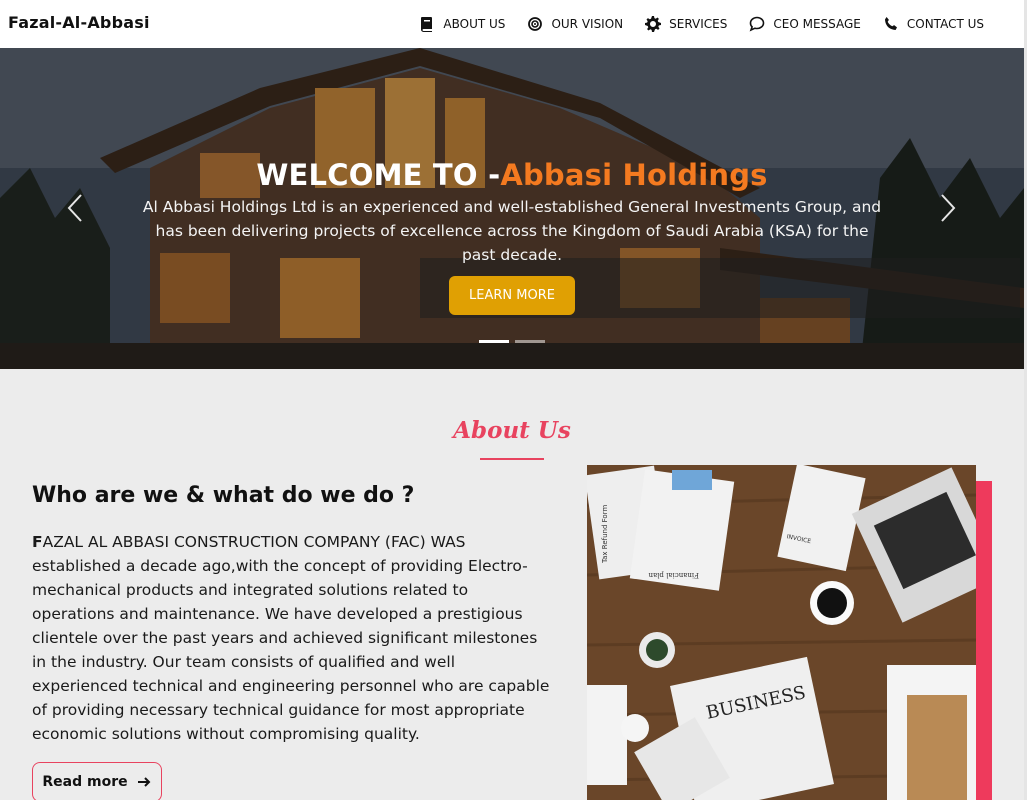  What do you see at coordinates (37, 542) in the screenshot?
I see `about-drop-letter: F` at bounding box center [37, 542].